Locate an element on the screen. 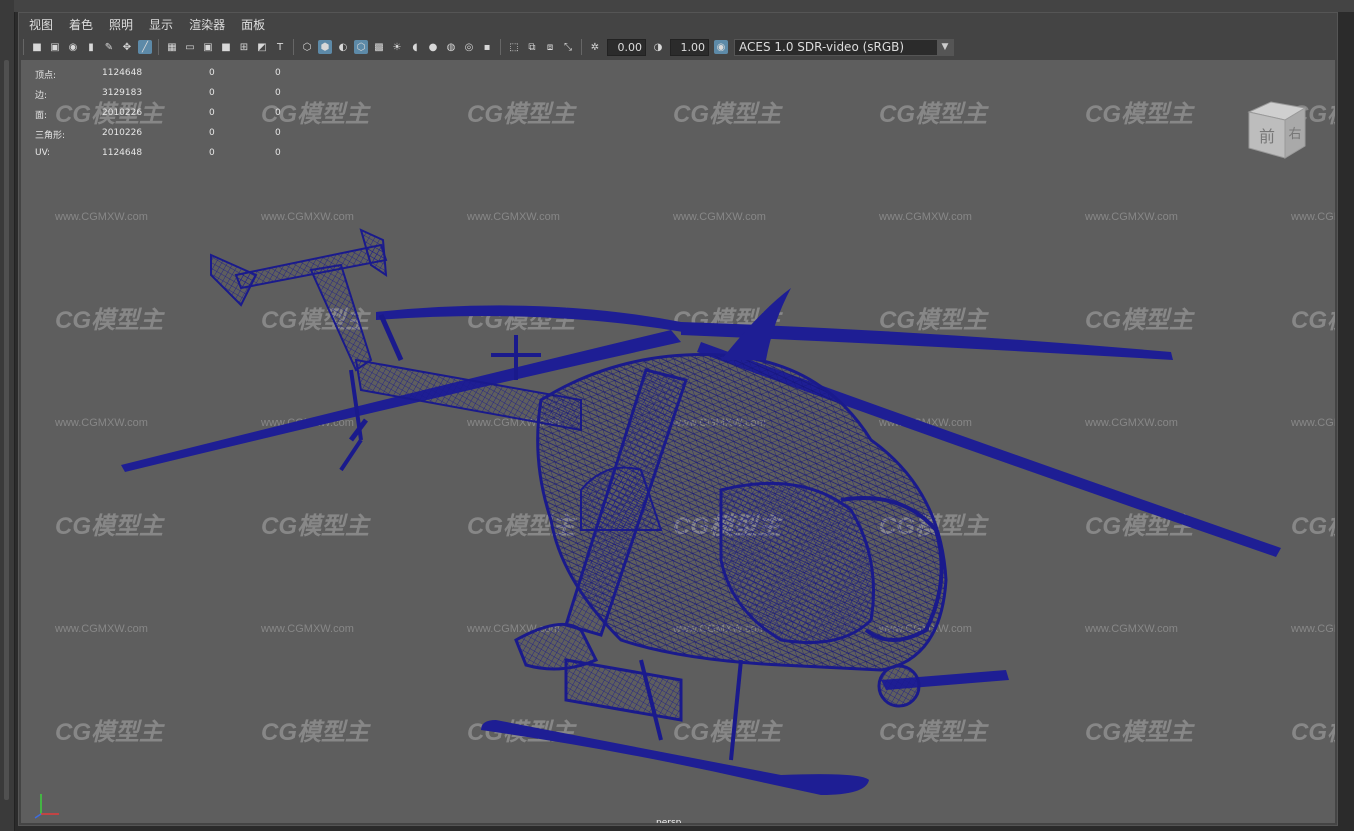 This screenshot has height=831, width=1354. gate-mask-icon: ■ is located at coordinates (226, 47).